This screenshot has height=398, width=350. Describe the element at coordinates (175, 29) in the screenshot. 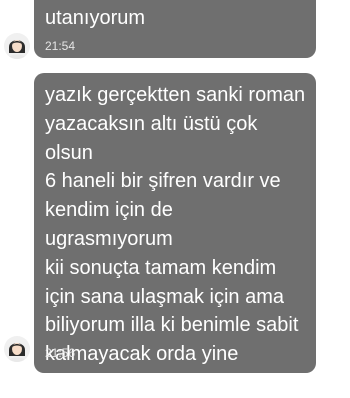

I see `message-bubble: utanıyorum 21:54` at that location.